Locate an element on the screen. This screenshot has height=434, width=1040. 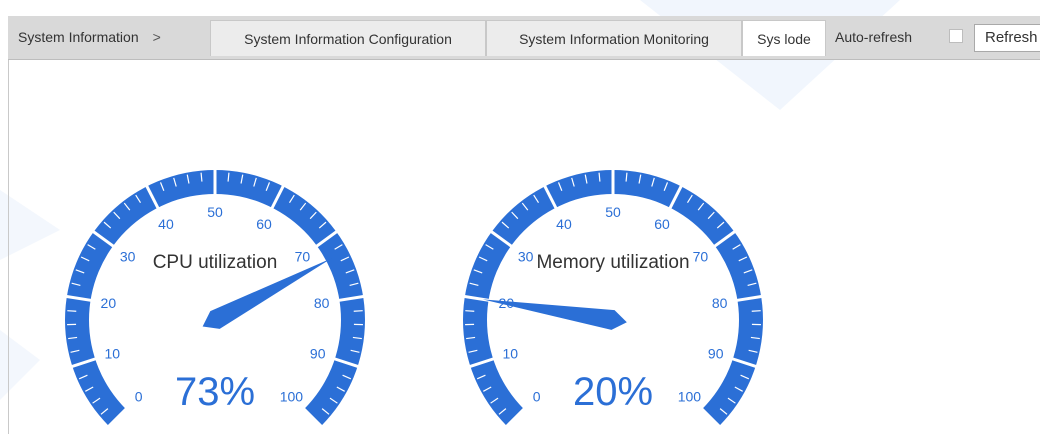
gauge-title: CPU utilization is located at coordinates (215, 262).